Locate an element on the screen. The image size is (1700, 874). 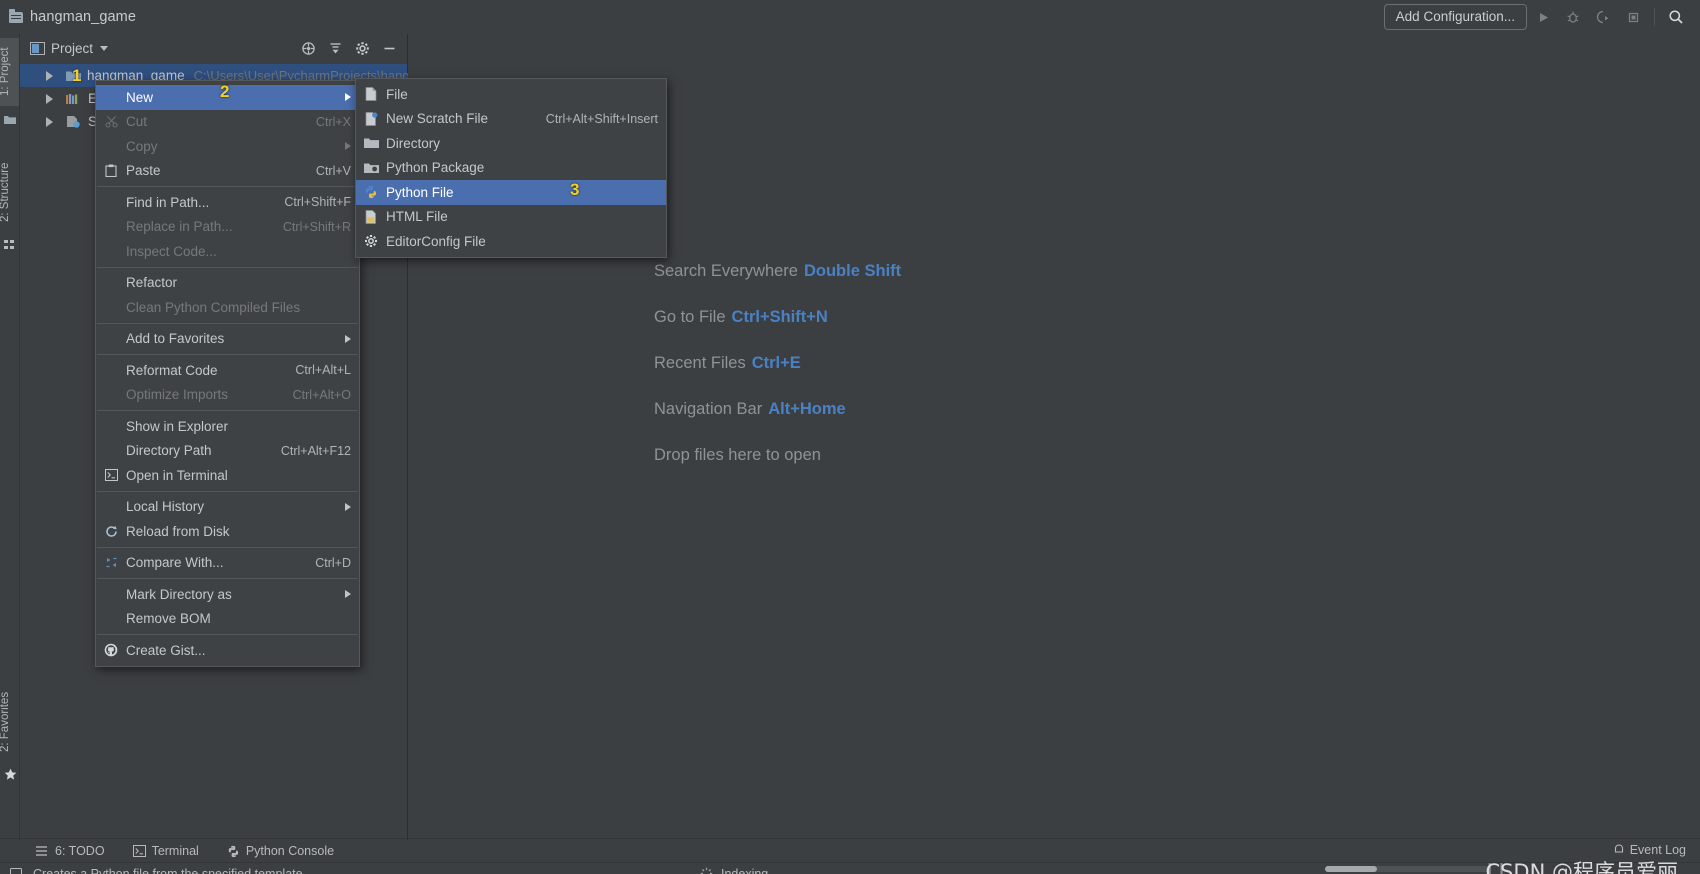
menu-item-remove-bom: Remove BOM is located at coordinates (227, 619).